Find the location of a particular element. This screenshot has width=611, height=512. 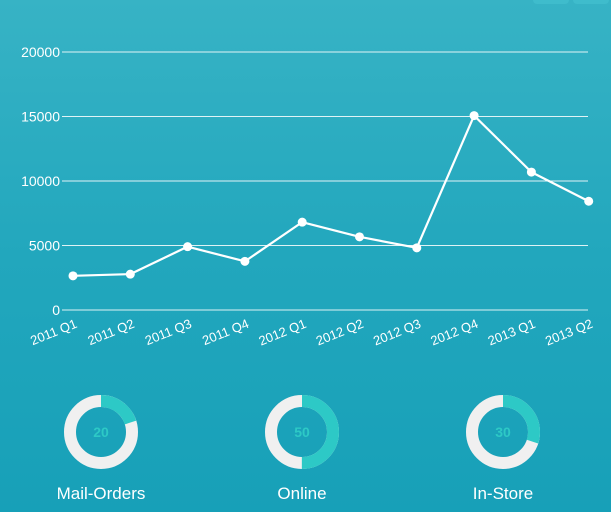

x-tick-label: 2011 Q3 is located at coordinates (168, 332).